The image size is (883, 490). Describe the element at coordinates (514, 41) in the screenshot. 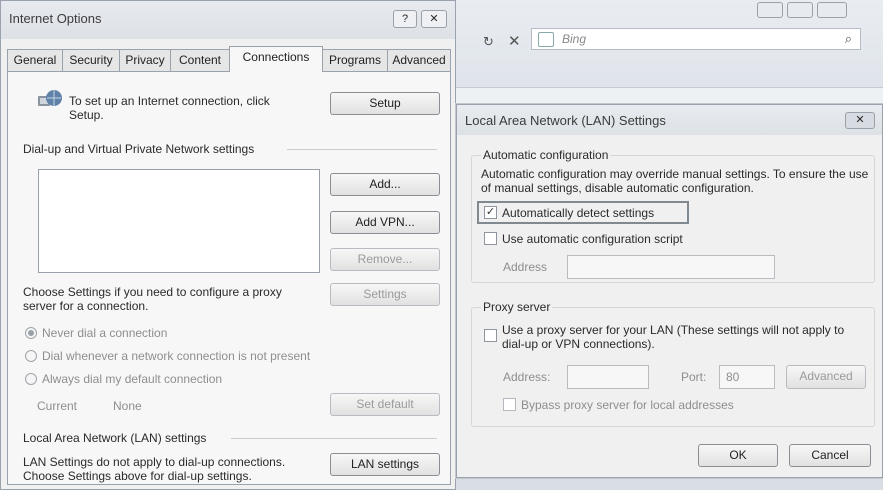

I see `stop-icon: ✕` at that location.